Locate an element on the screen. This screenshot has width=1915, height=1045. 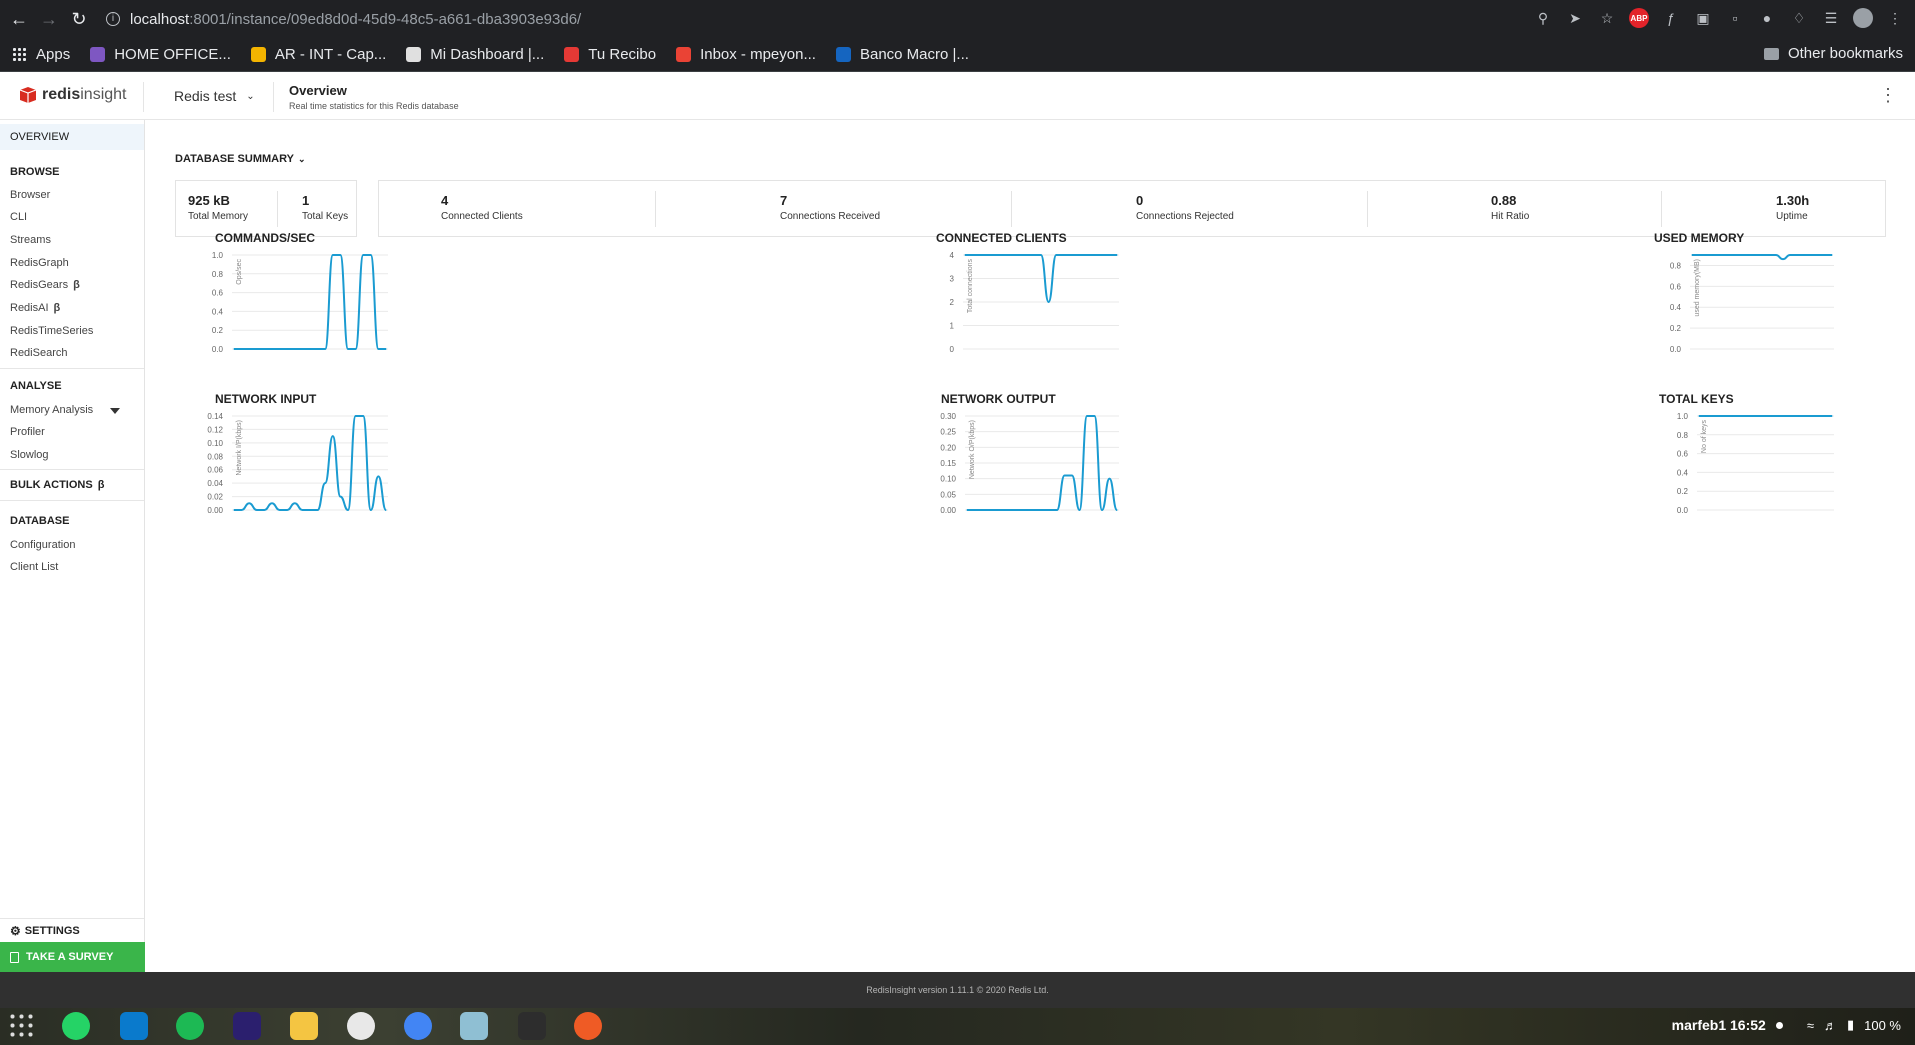
avatar-ext-icon: ● is located at coordinates (1767, 18).